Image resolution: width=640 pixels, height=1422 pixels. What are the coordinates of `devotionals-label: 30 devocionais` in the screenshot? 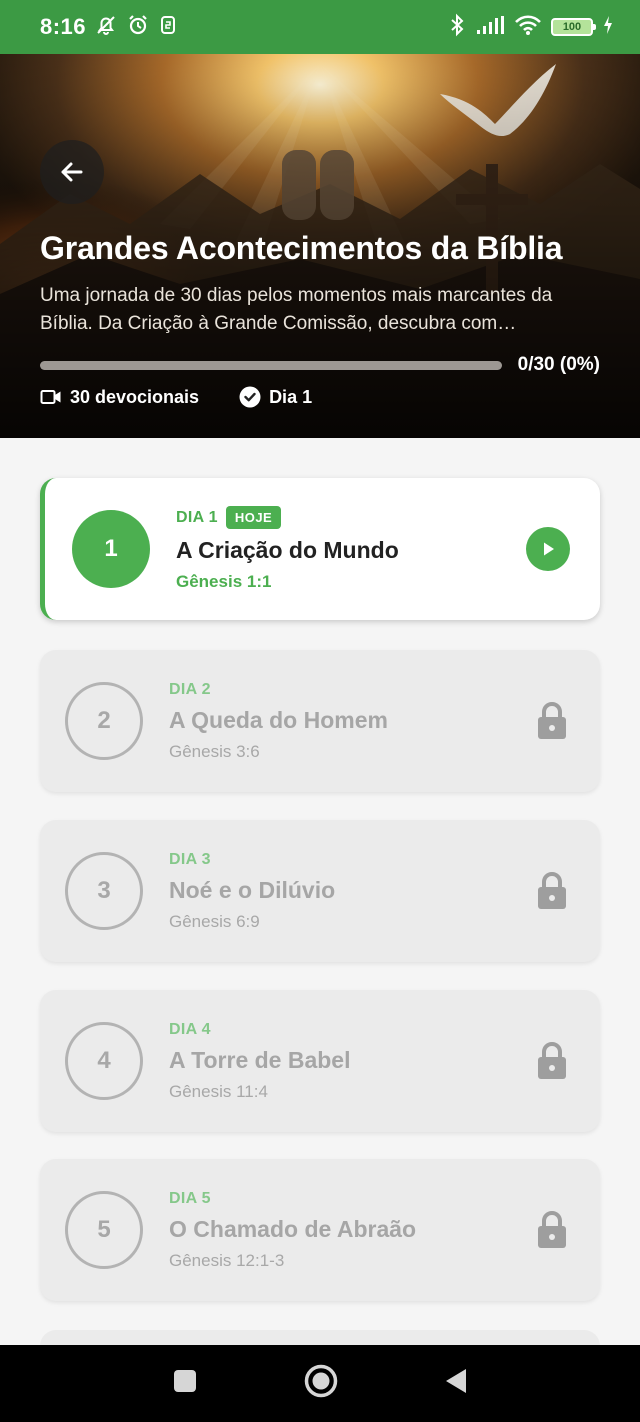 It's located at (135, 396).